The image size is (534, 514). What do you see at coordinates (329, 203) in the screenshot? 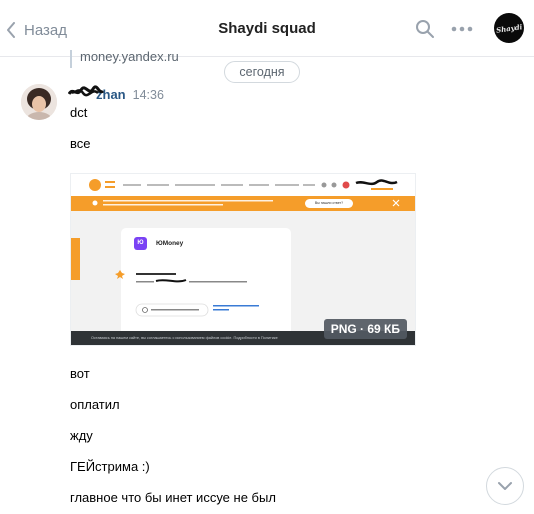
I see `attachment-prompt-button: Вы нашли ответ?` at bounding box center [329, 203].